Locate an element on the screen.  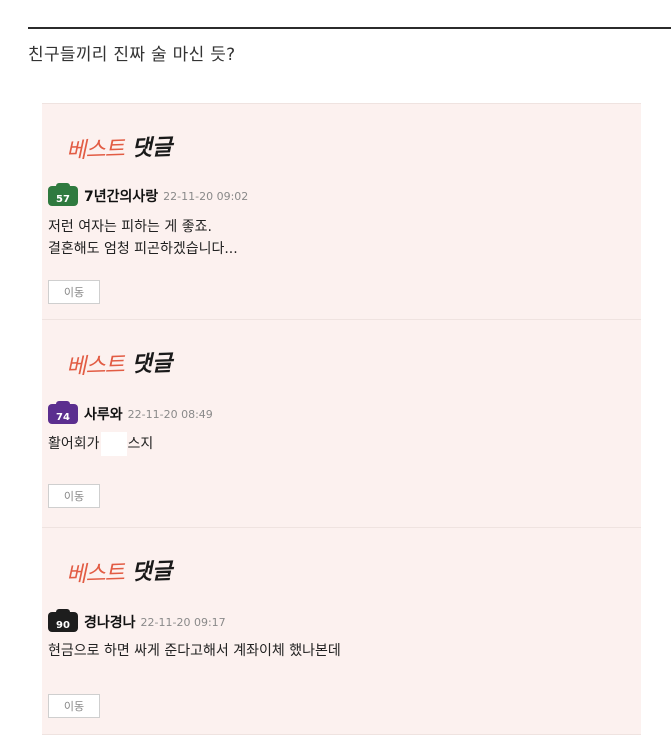
comment-meta: 57 7년간의사랑 22-11-20 09:02 is located at coordinates (148, 194).